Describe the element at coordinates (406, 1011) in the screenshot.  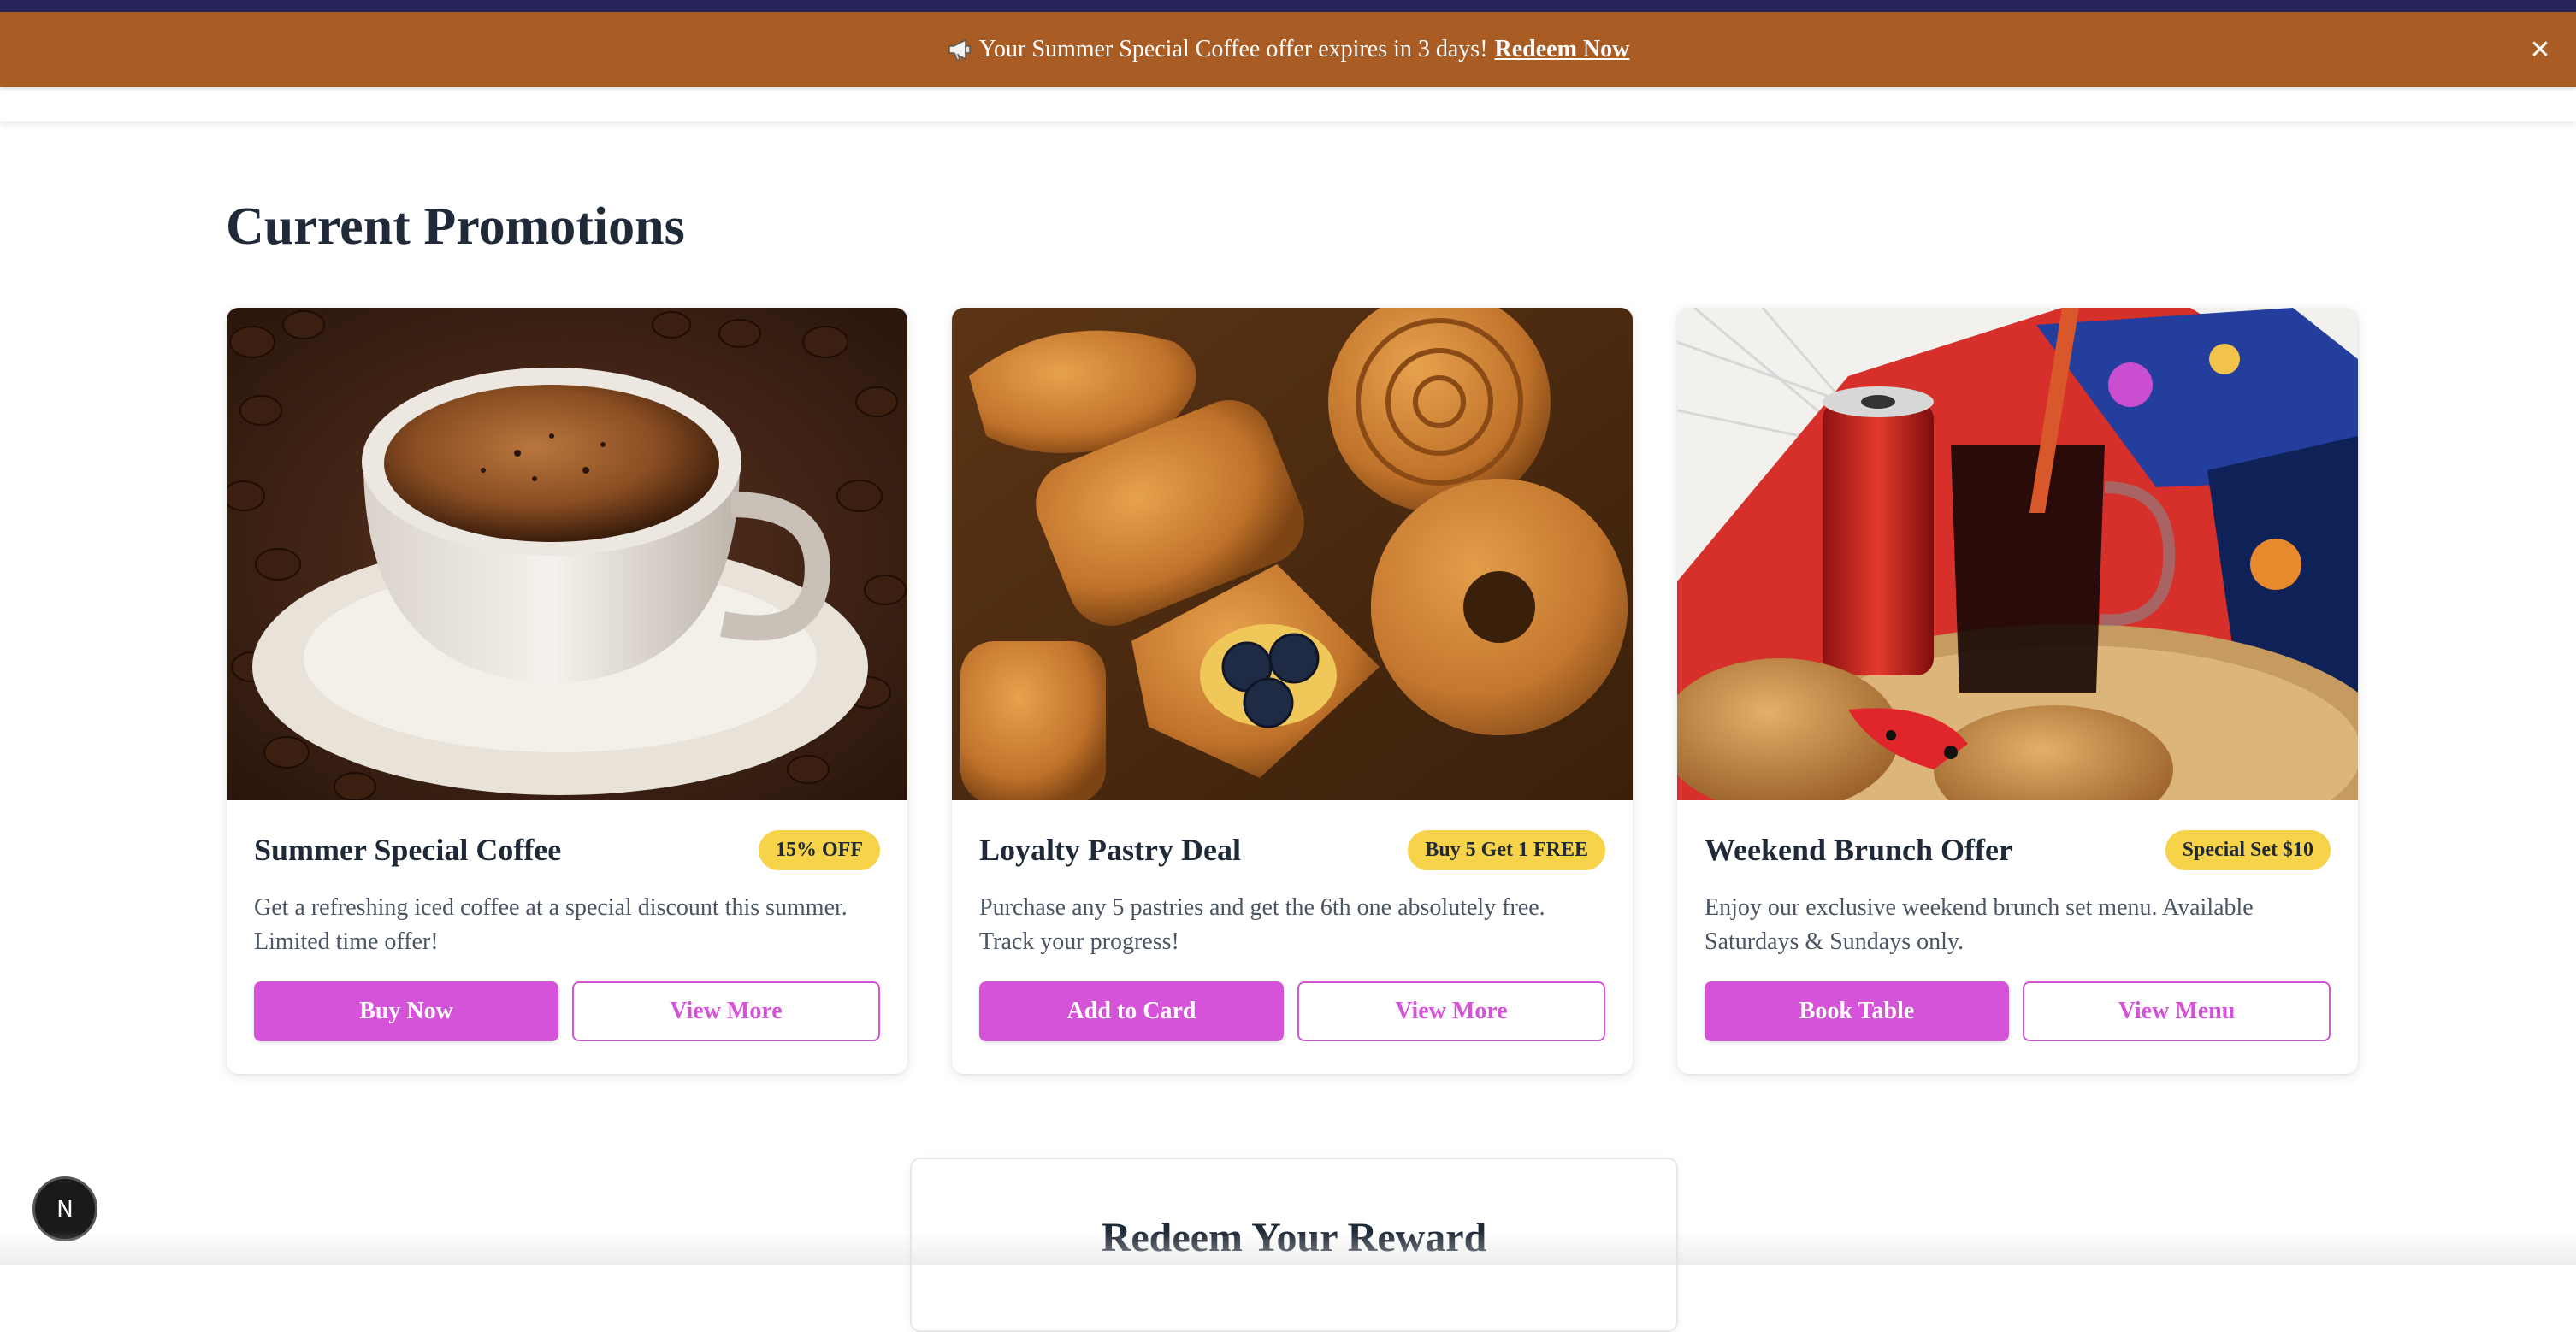
I see `buy-now-button: Buy Now` at that location.